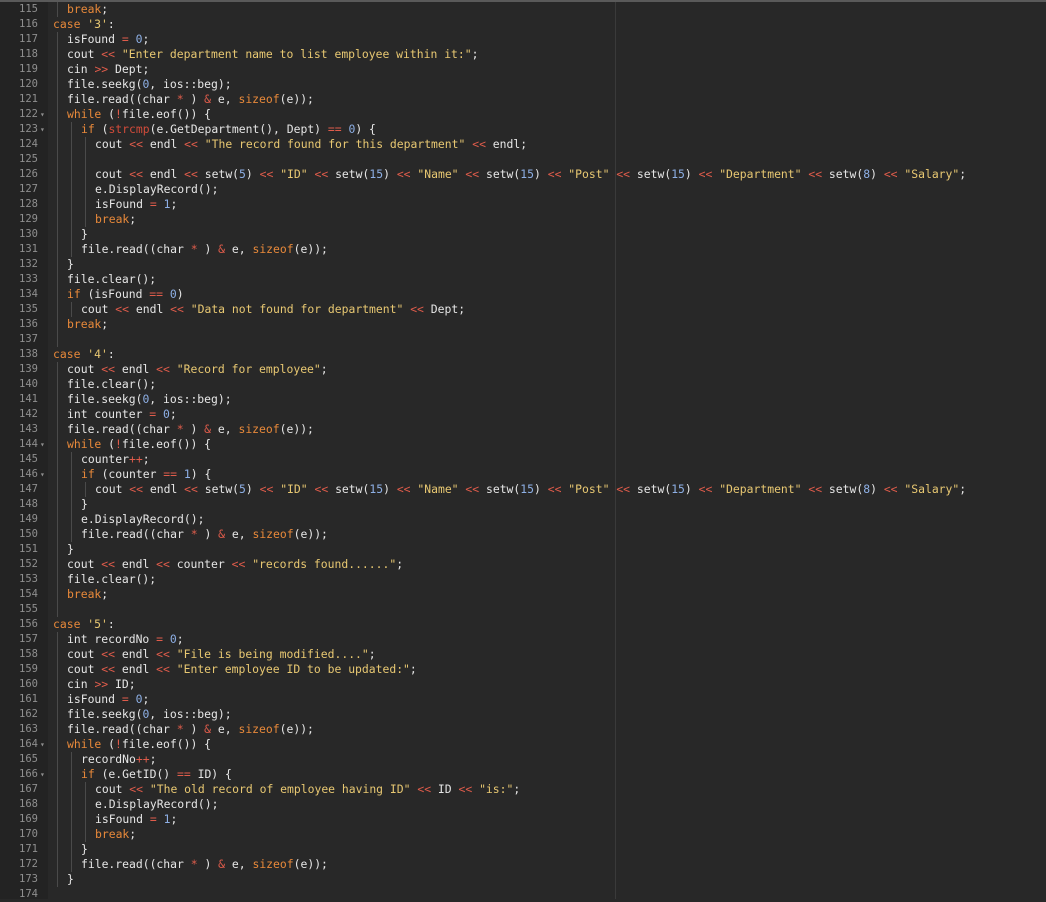  I want to click on code-line: 155, so click(523, 609).